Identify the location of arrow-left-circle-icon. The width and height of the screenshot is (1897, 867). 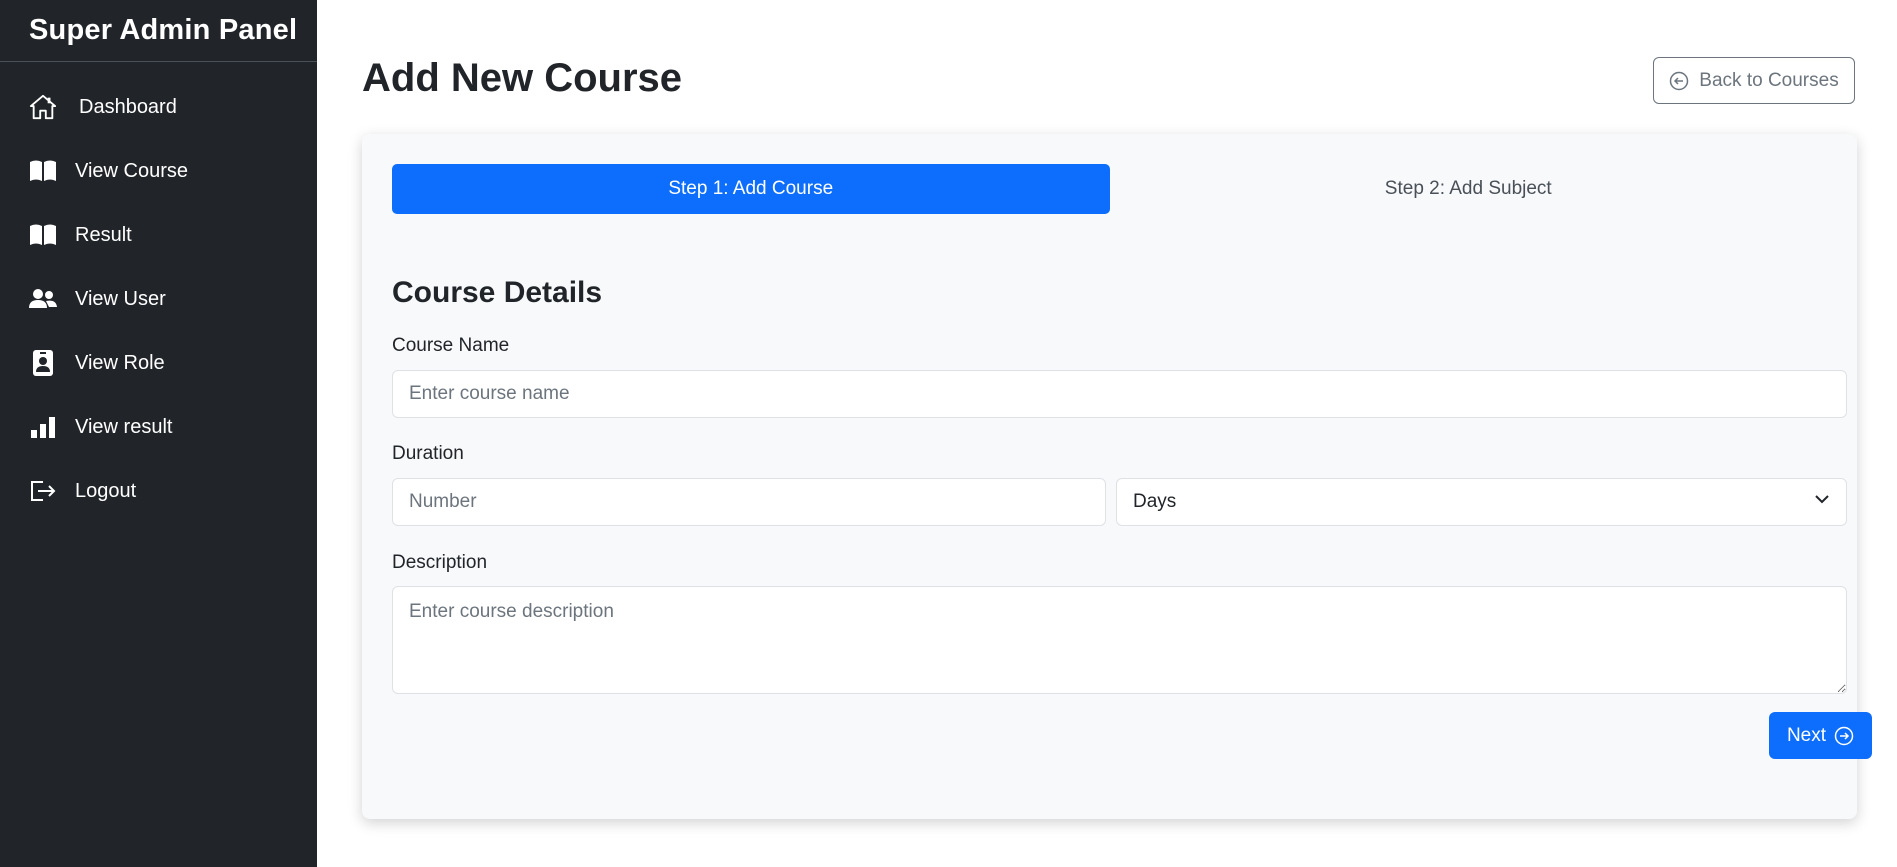
(1679, 81).